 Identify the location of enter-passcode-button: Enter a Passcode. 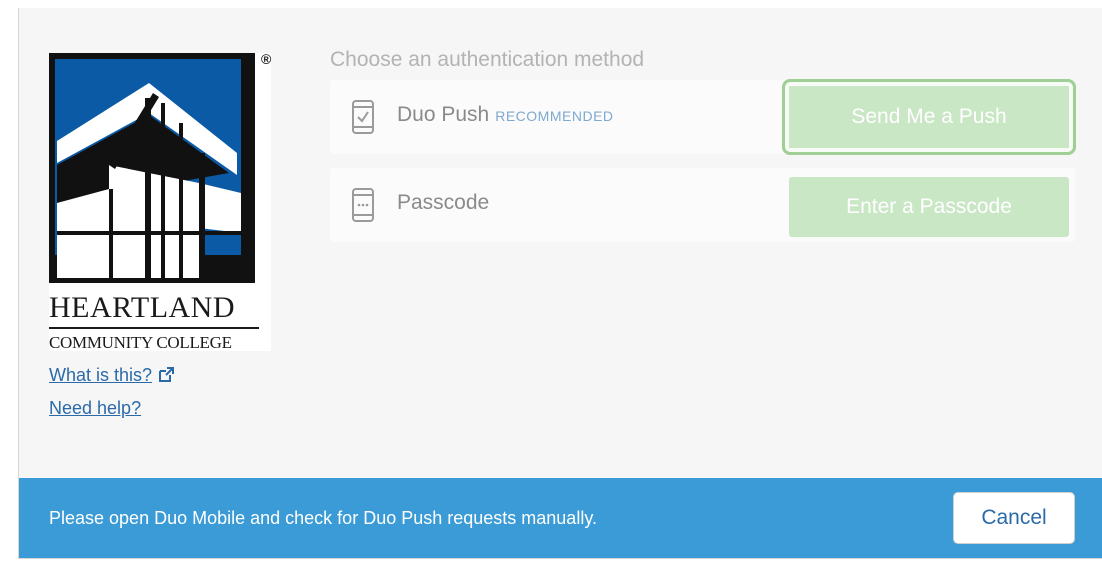
(929, 207).